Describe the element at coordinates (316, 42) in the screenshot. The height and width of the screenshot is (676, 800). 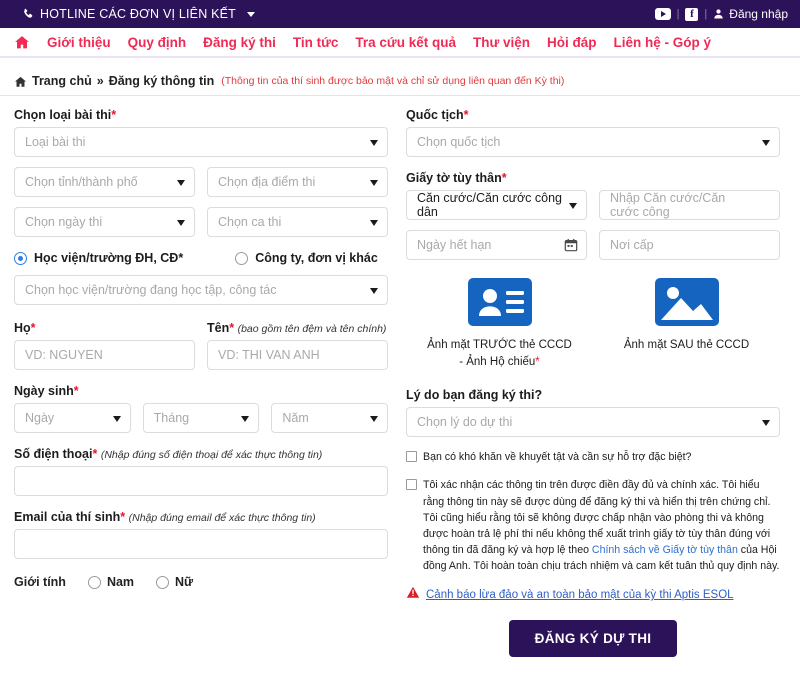
I see `nav-item-tin-tuc: Tin tức` at that location.